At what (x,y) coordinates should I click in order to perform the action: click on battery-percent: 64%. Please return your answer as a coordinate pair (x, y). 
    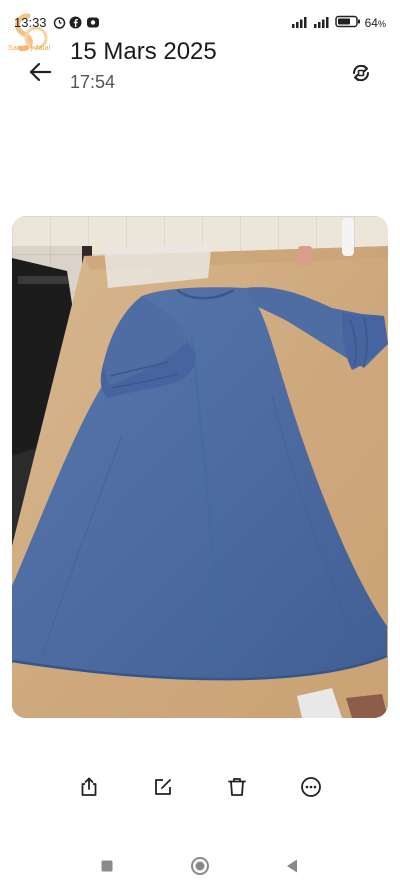
    Looking at the image, I should click on (375, 23).